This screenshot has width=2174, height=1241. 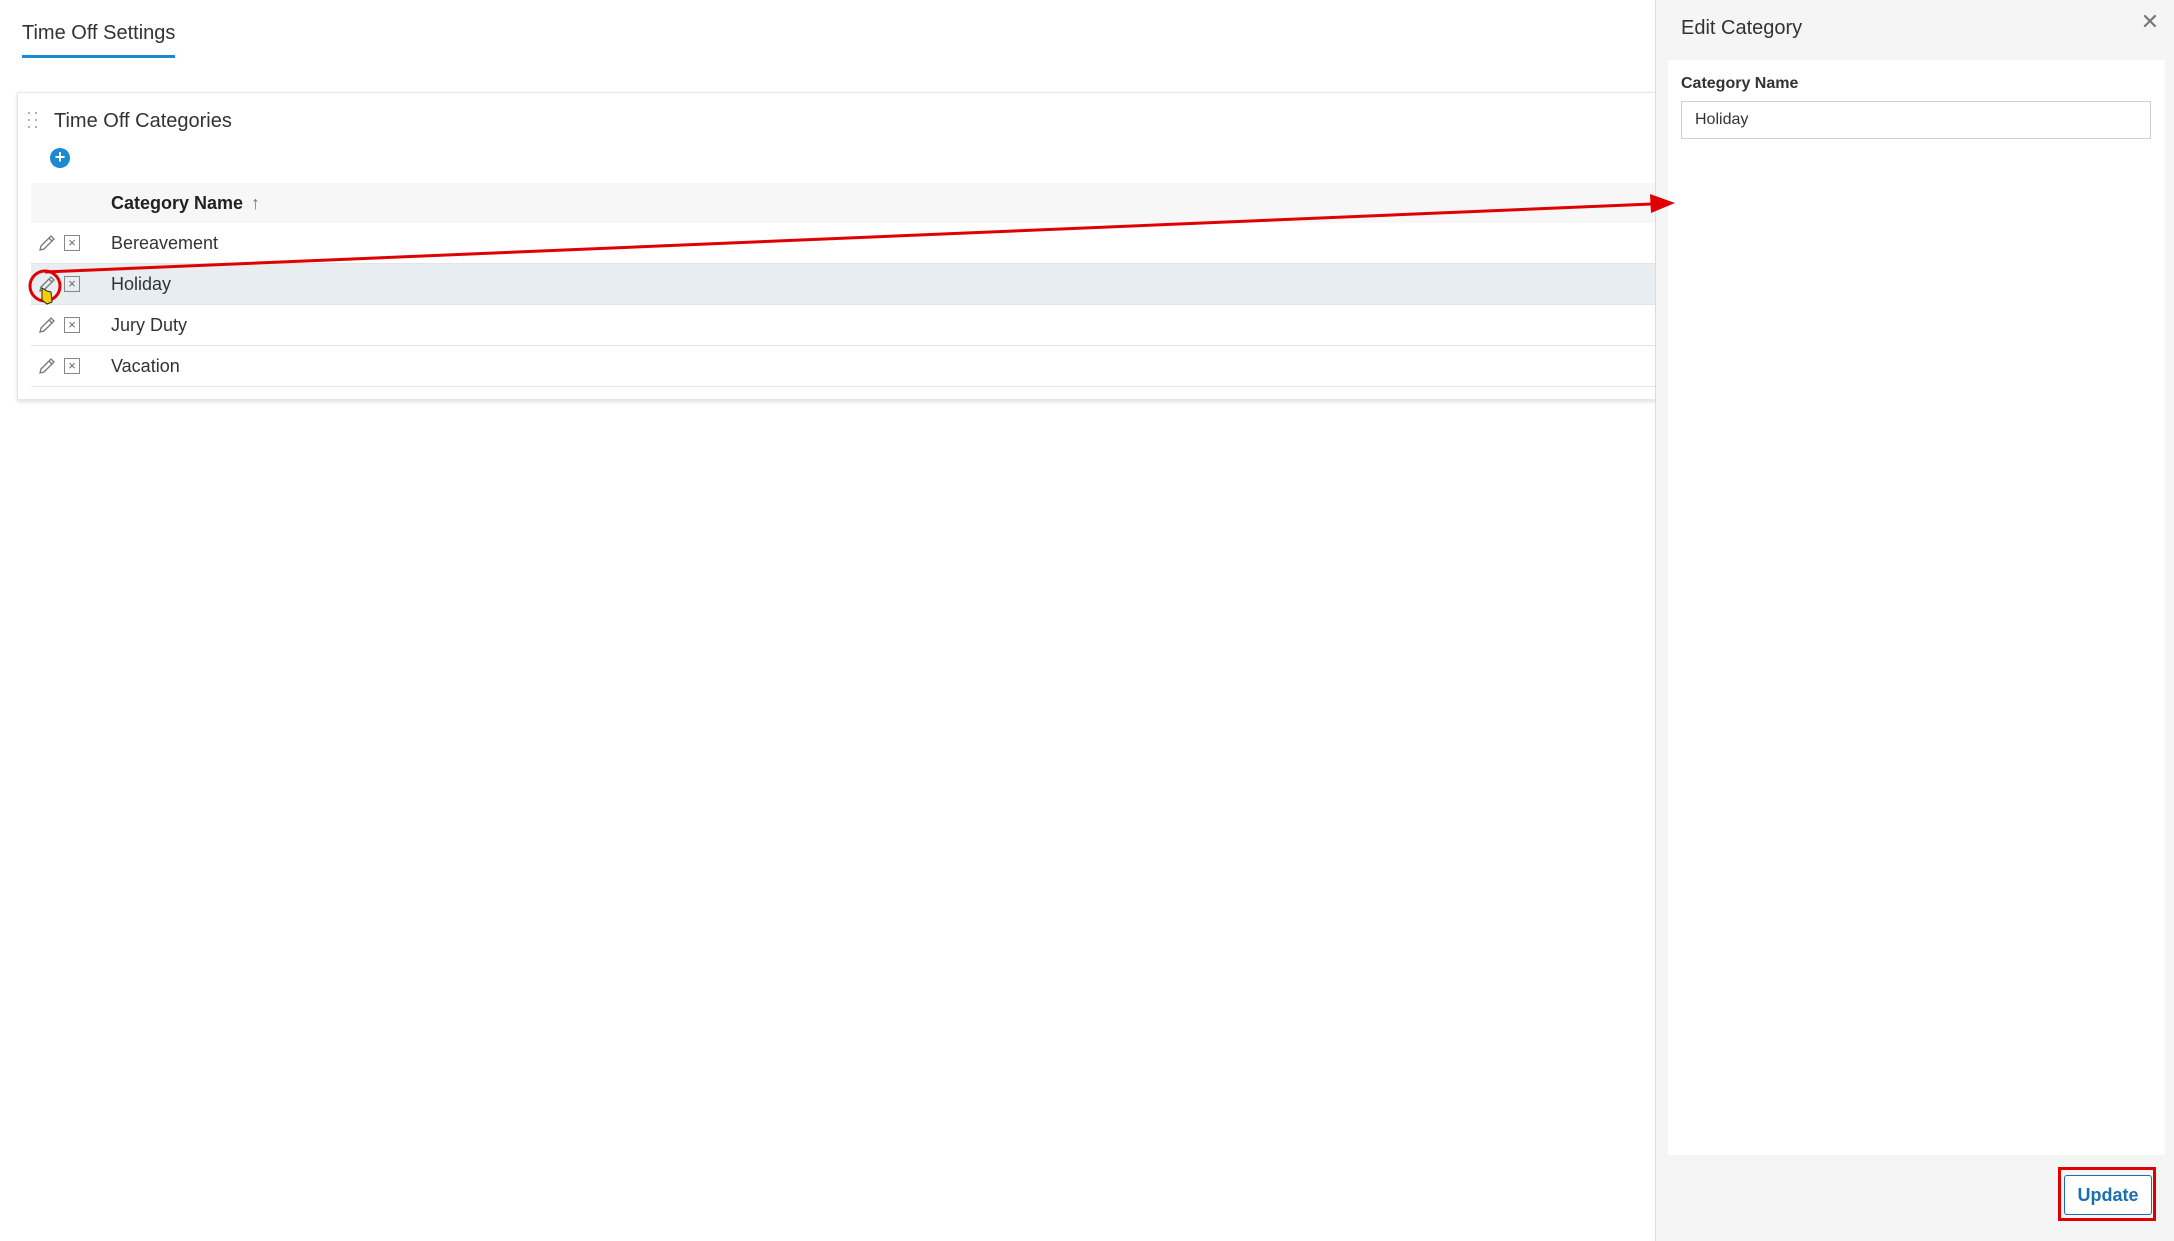 I want to click on category-name-label: Category Name, so click(x=1740, y=83).